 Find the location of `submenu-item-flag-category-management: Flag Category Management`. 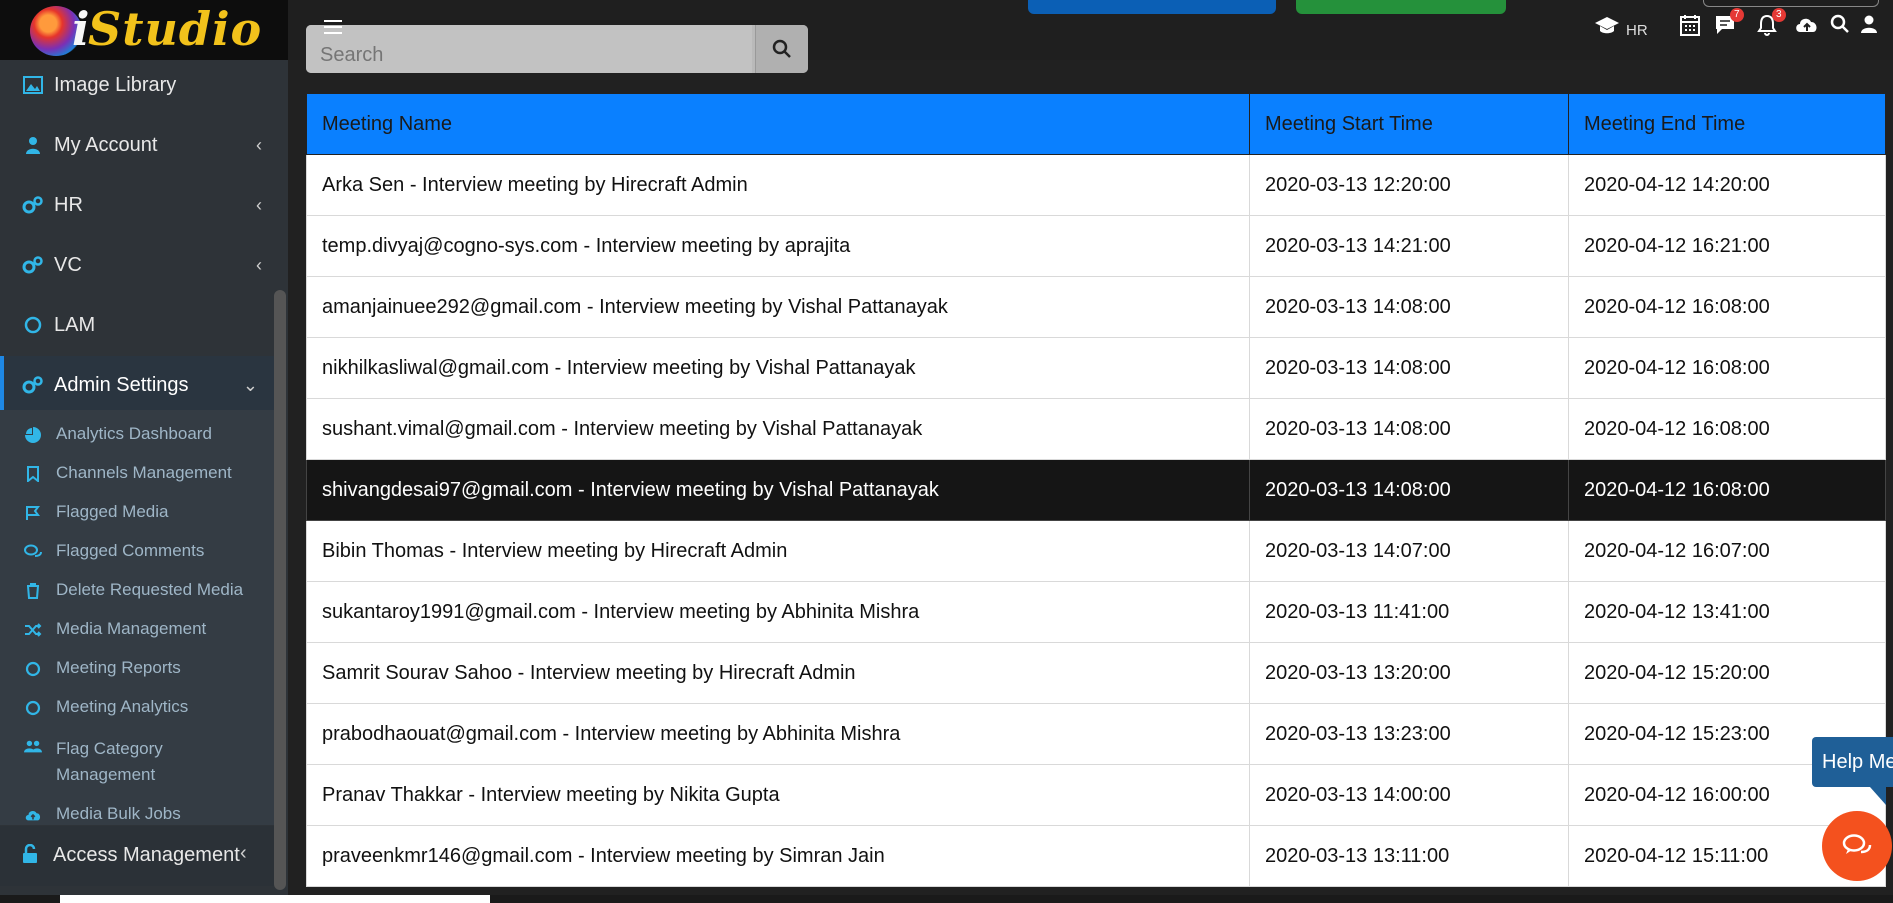

submenu-item-flag-category-management: Flag Category Management is located at coordinates (138, 760).